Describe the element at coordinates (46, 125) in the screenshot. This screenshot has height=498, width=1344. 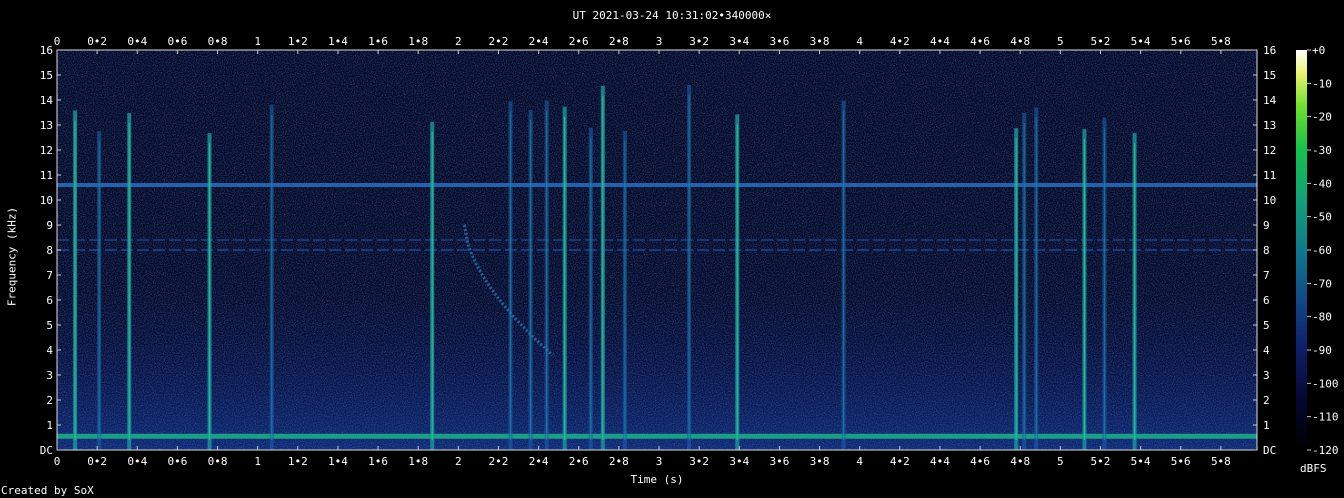
I see `y-tick-label-left: 13` at that location.